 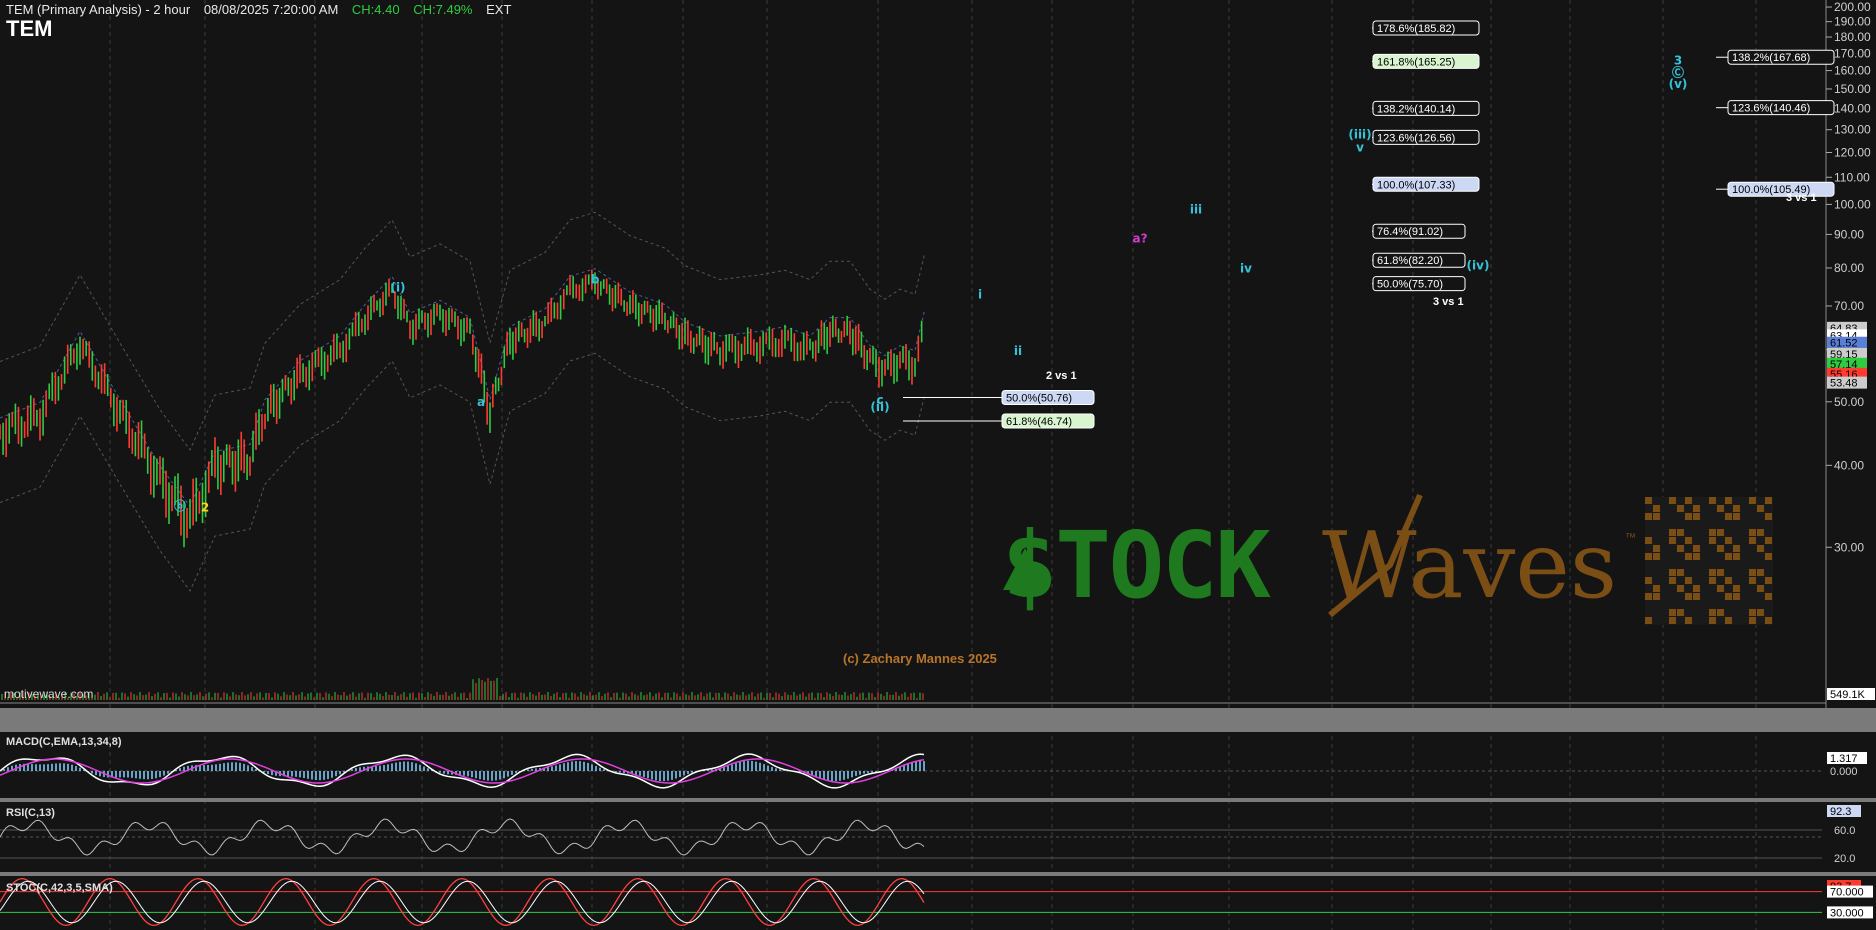 What do you see at coordinates (397, 288) in the screenshot?
I see `wave-label: (i)` at bounding box center [397, 288].